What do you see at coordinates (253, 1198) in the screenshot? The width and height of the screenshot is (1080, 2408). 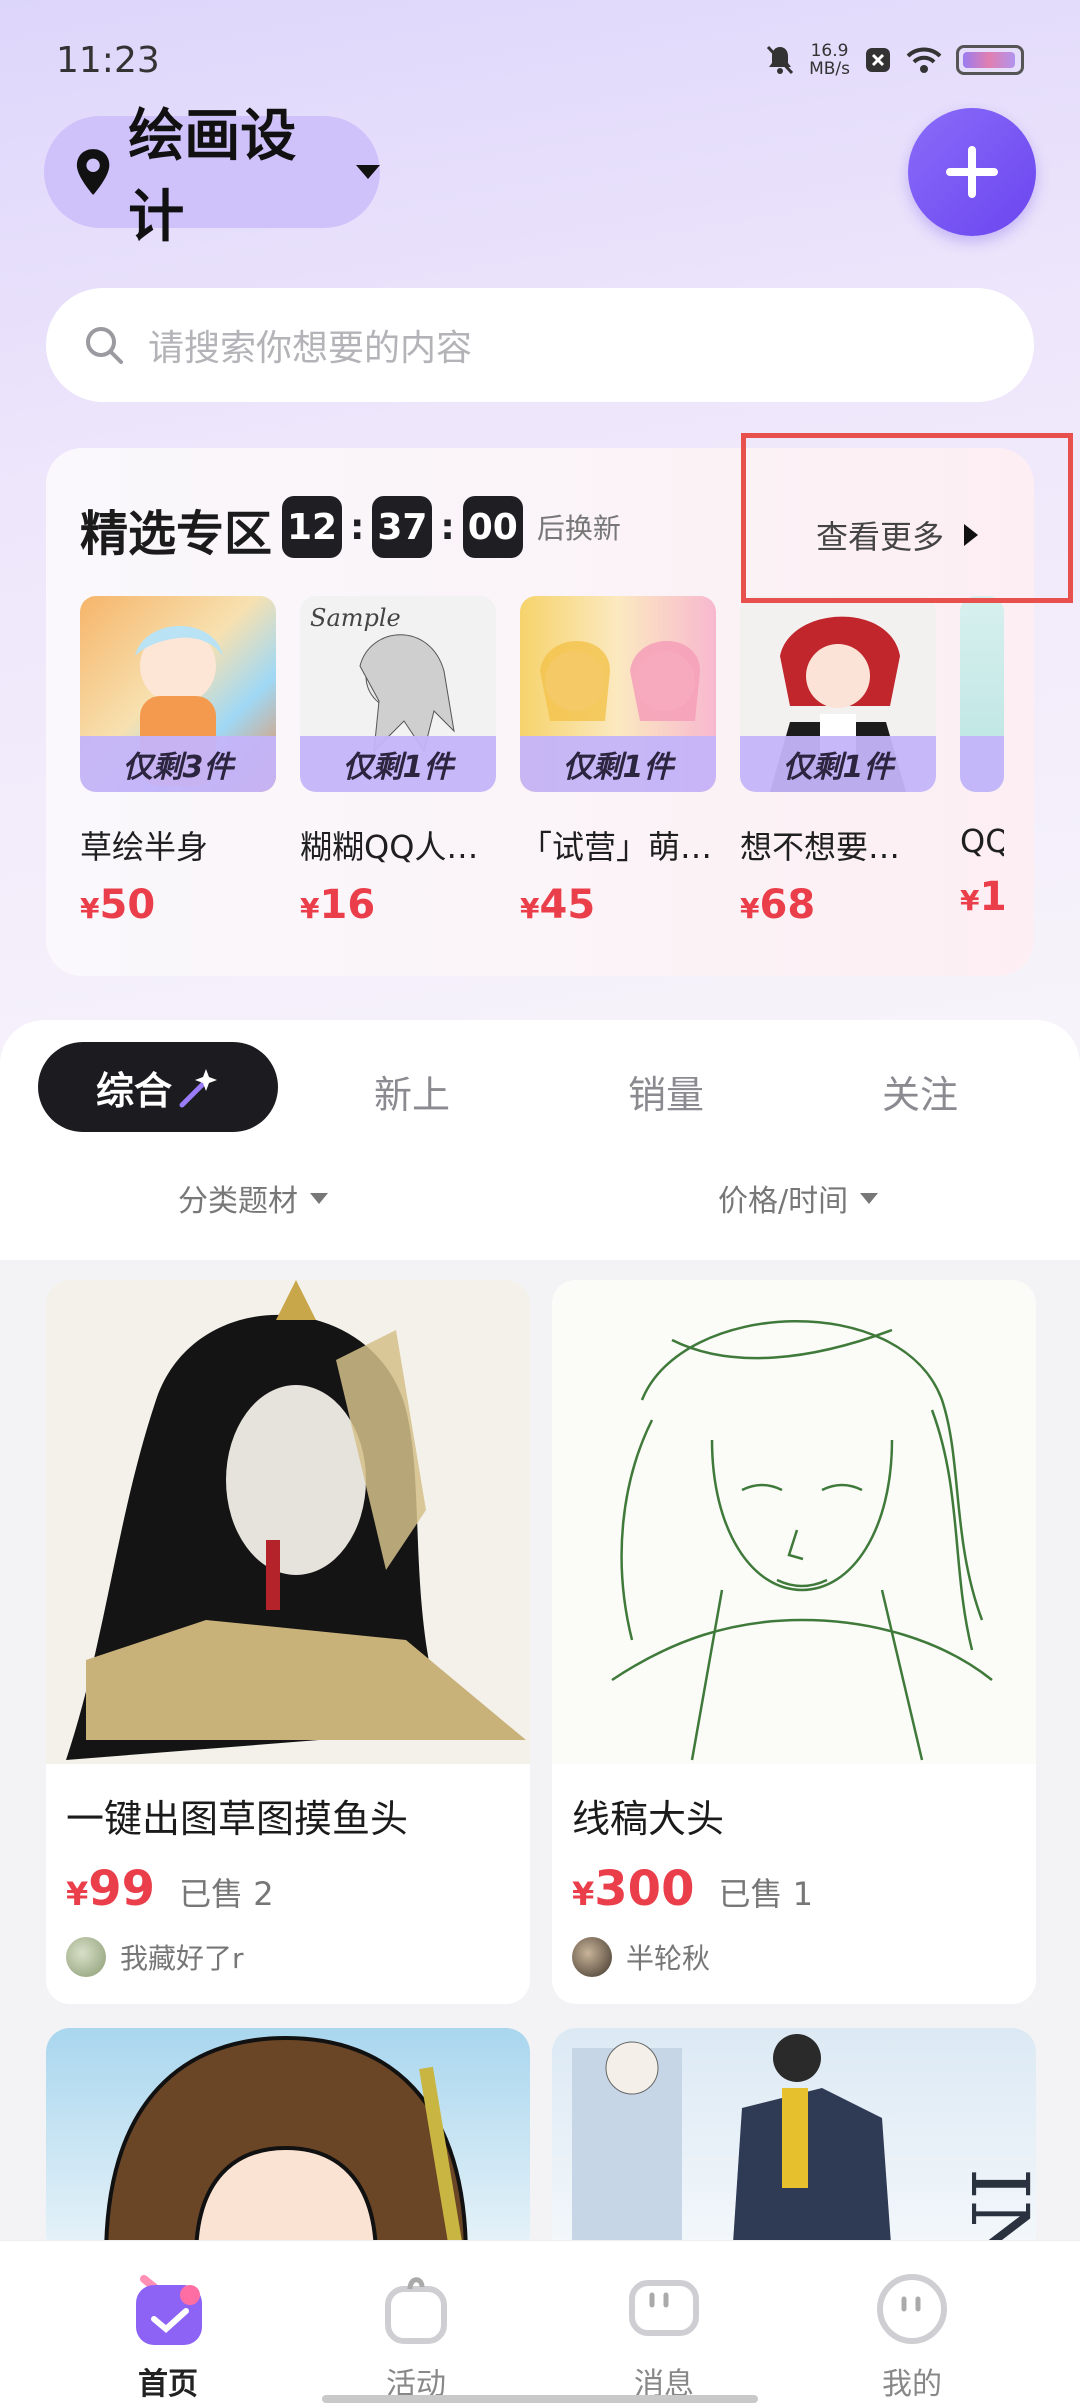 I see `category-filter: 分类题材` at bounding box center [253, 1198].